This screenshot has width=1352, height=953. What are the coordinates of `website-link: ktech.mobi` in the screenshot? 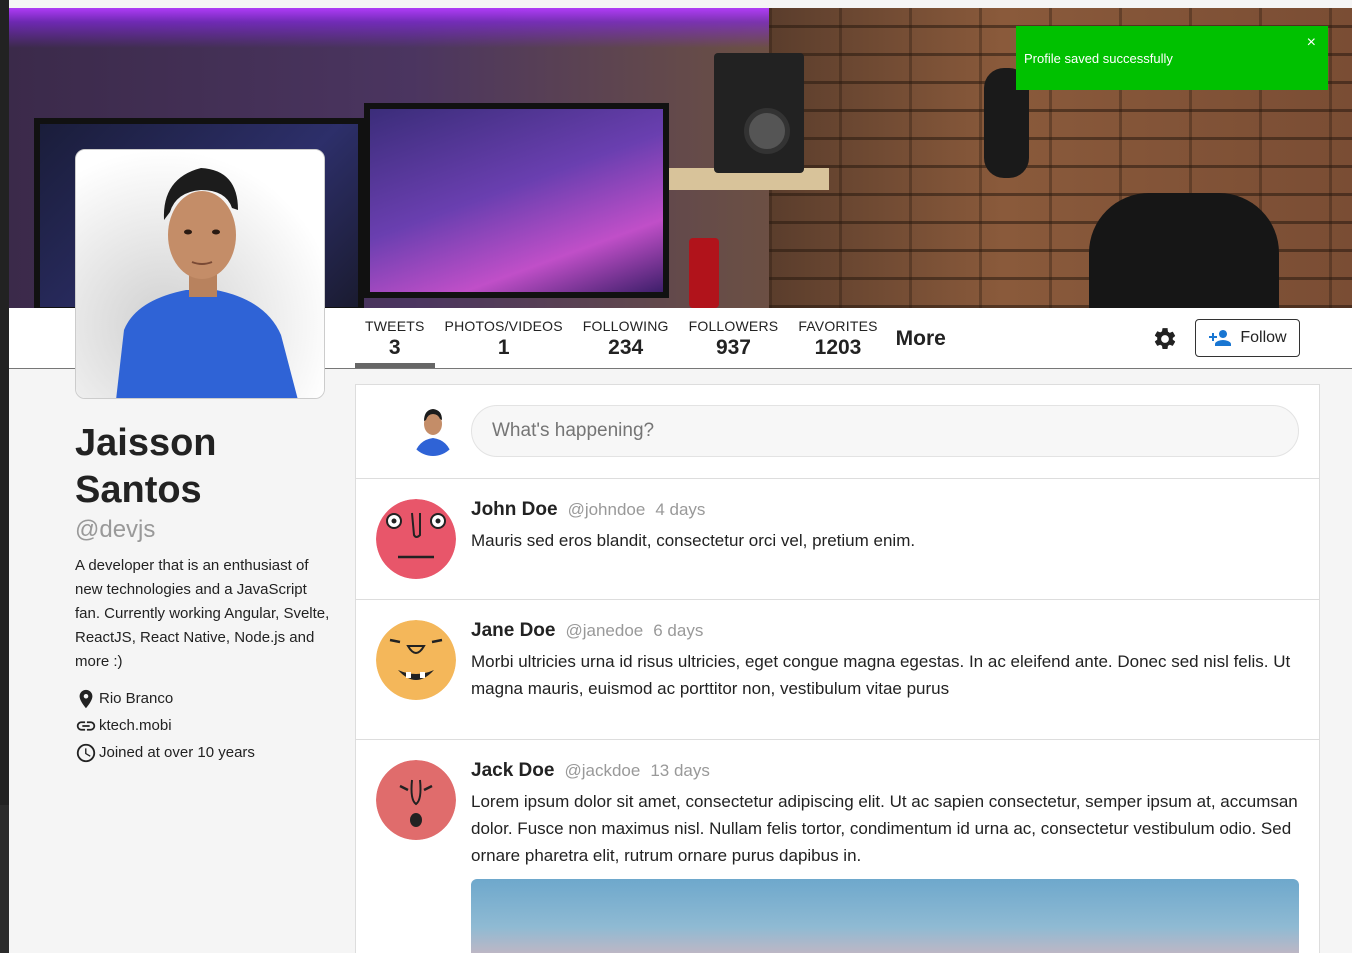 It's located at (135, 725).